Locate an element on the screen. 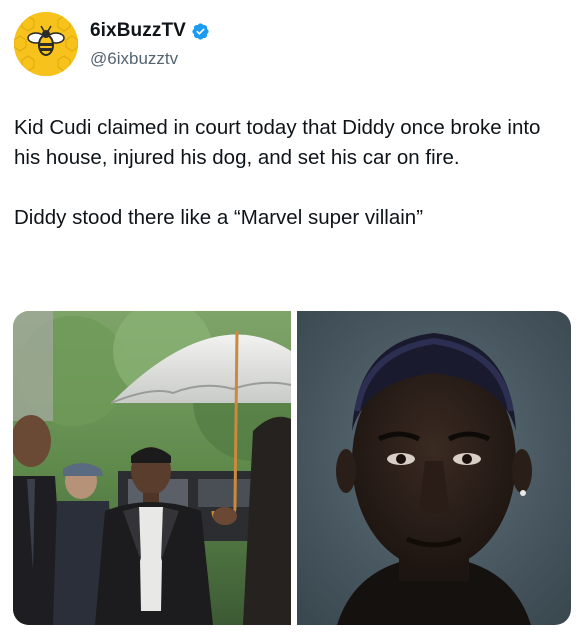 The height and width of the screenshot is (641, 582). author-avatar is located at coordinates (46, 44).